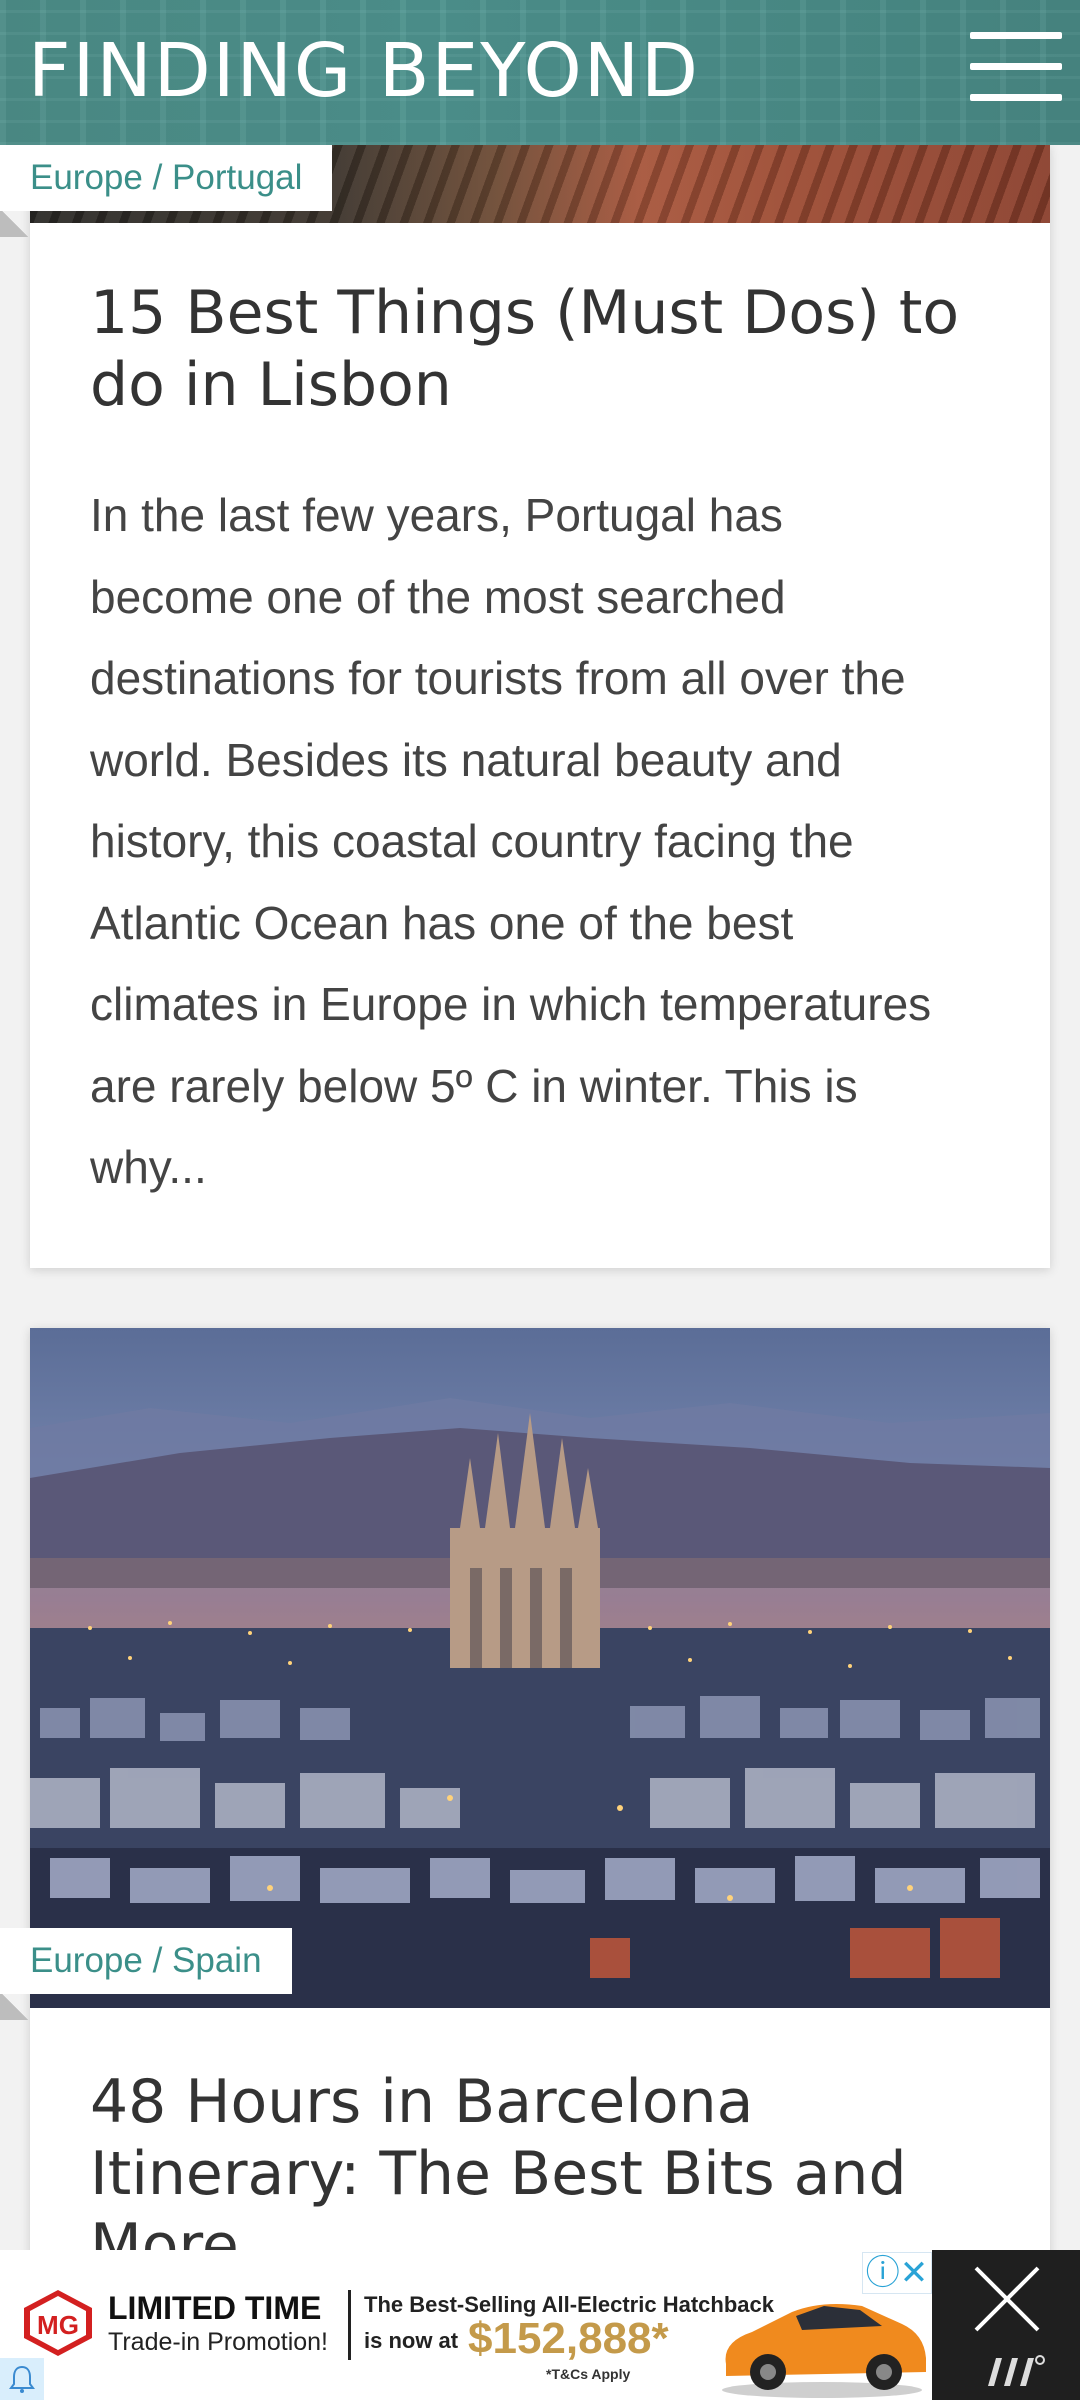  Describe the element at coordinates (215, 2308) in the screenshot. I see `ad-headline: LIMITED TIME` at that location.